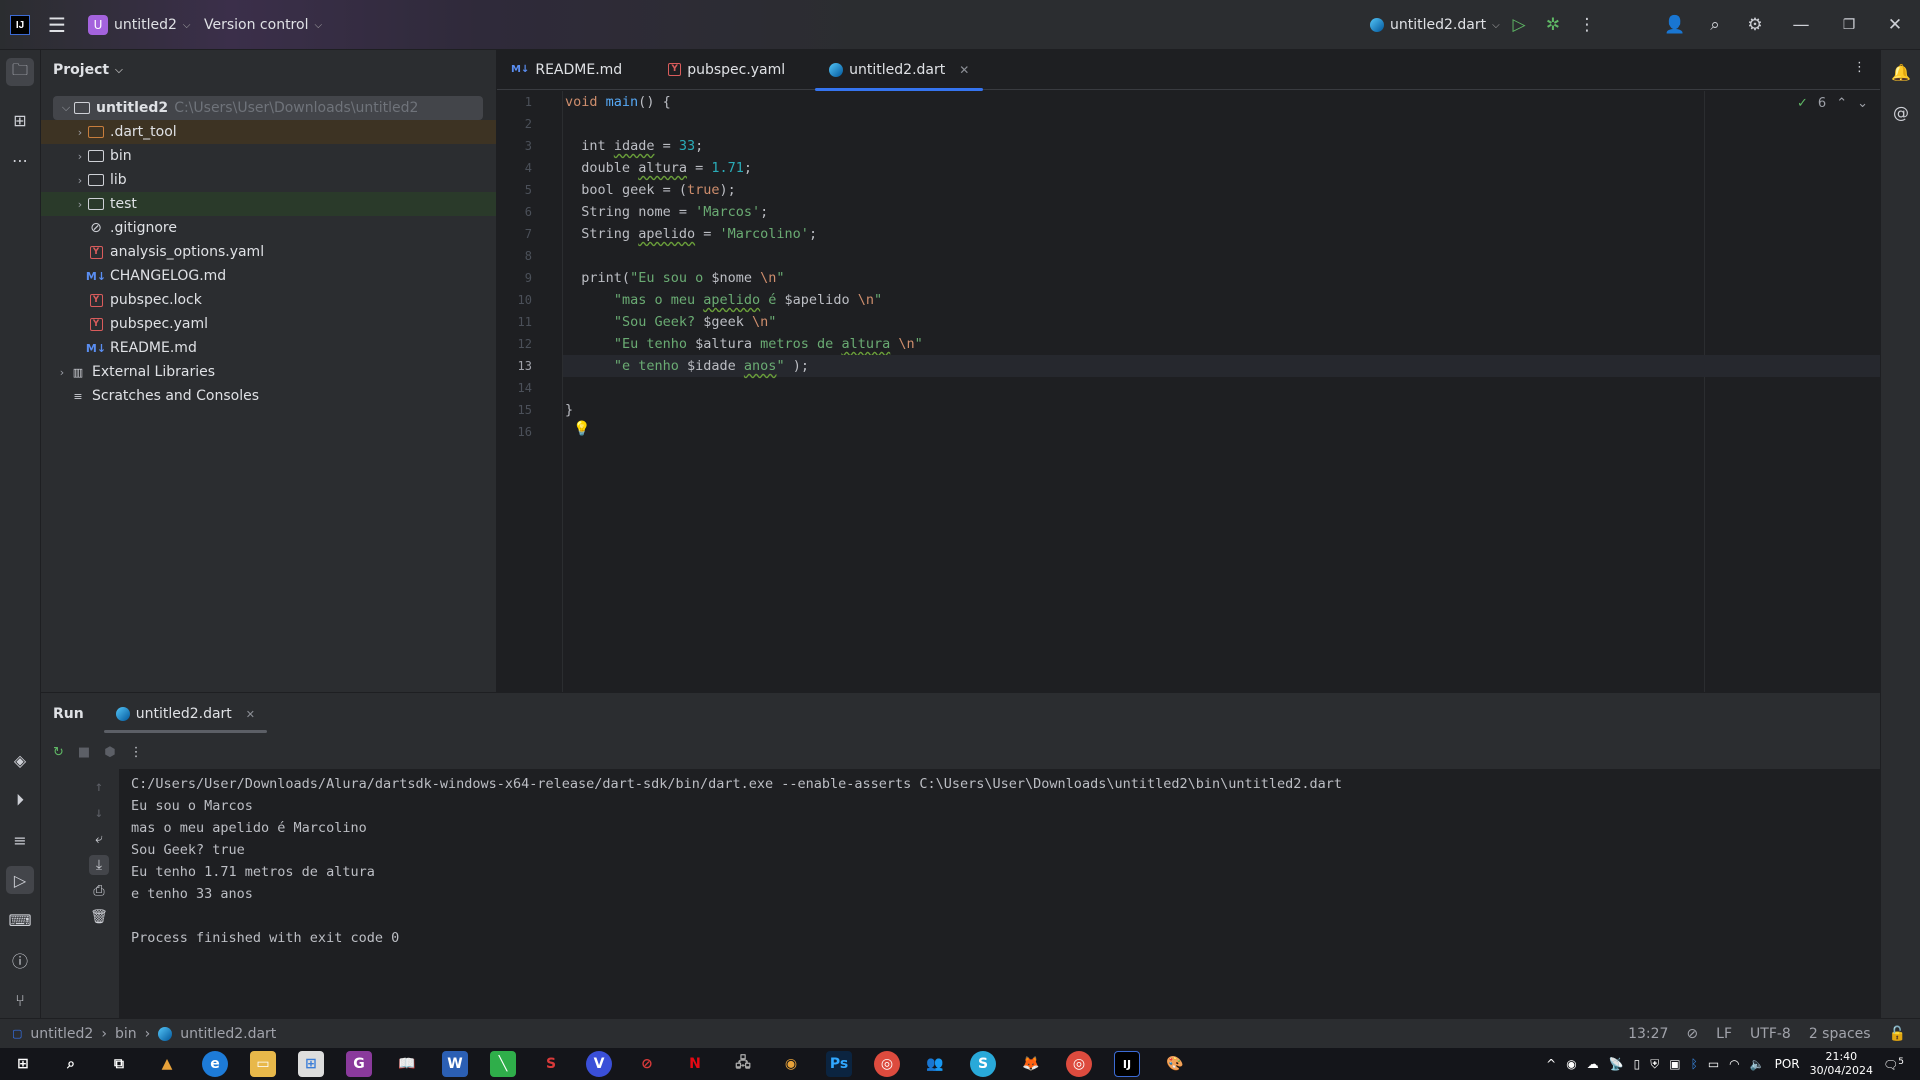  I want to click on wifi-icon: ◠, so click(1734, 1064).